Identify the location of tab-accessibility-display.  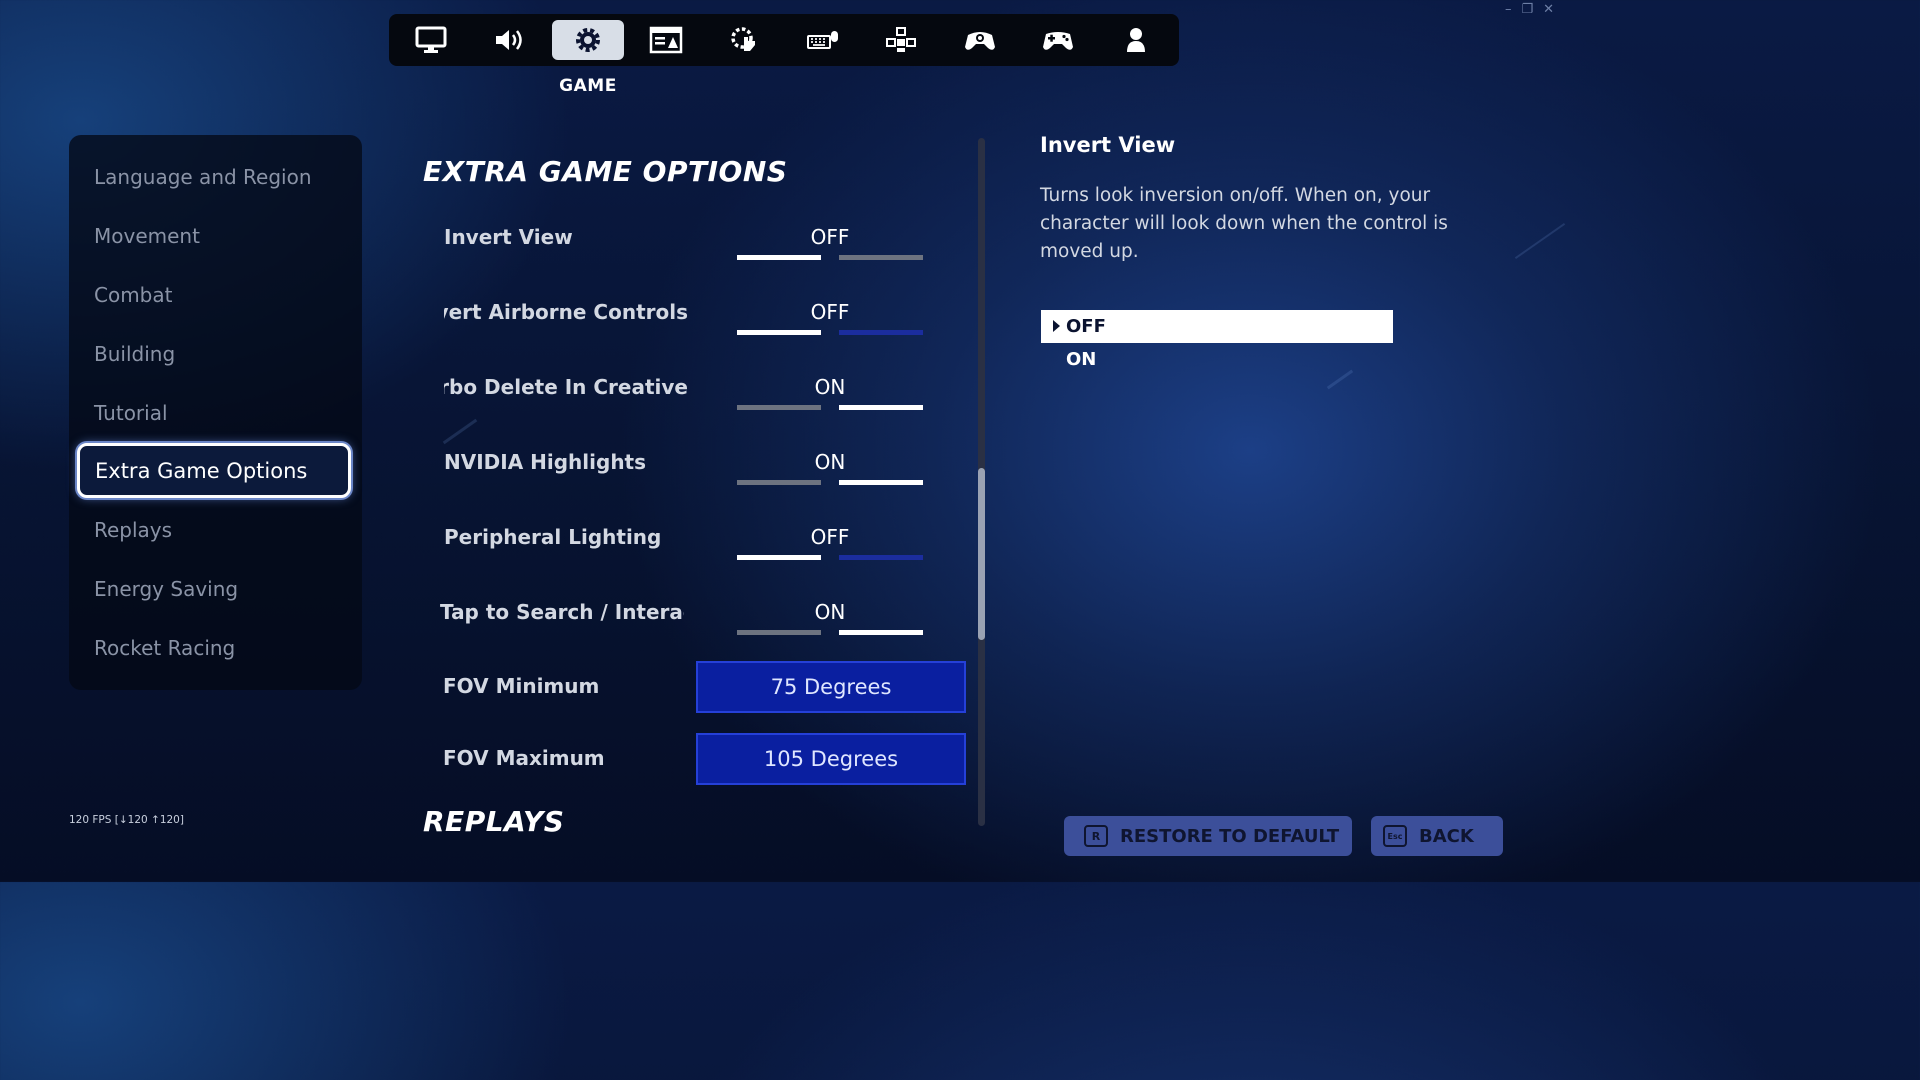
(666, 40).